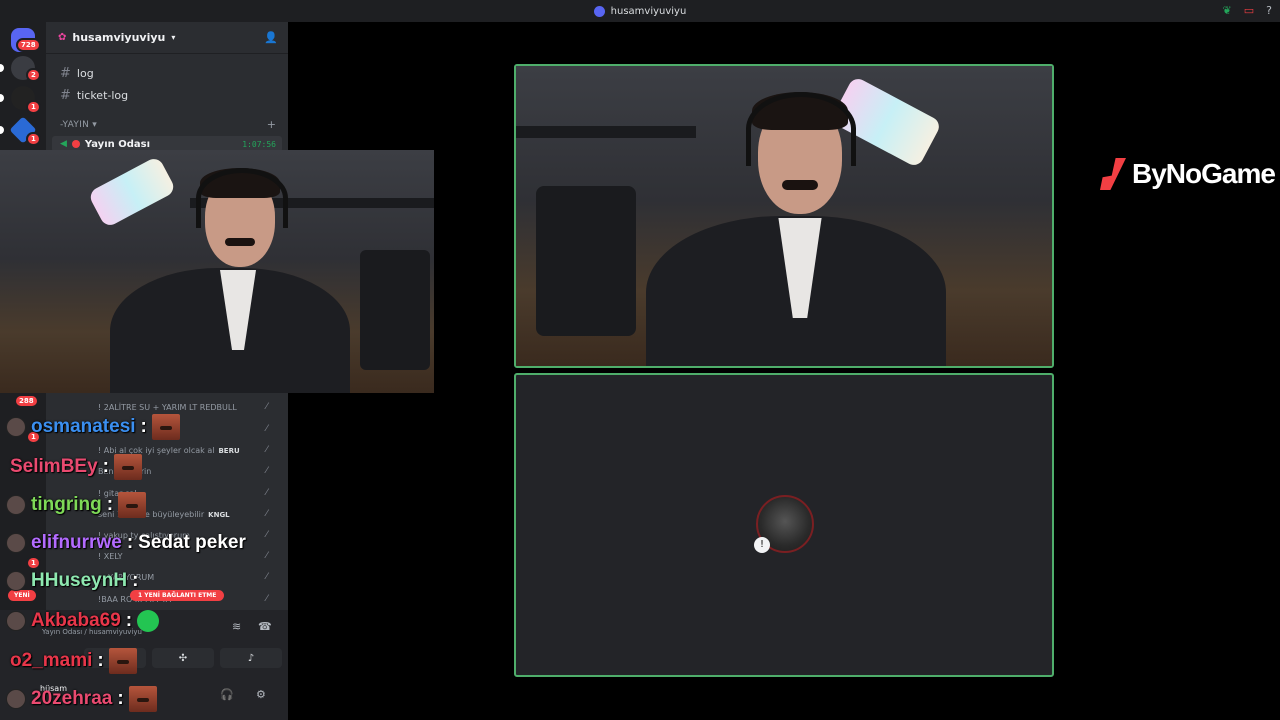 The width and height of the screenshot is (1280, 720). I want to click on voice-channel-label: Yayın Odası, so click(117, 144).